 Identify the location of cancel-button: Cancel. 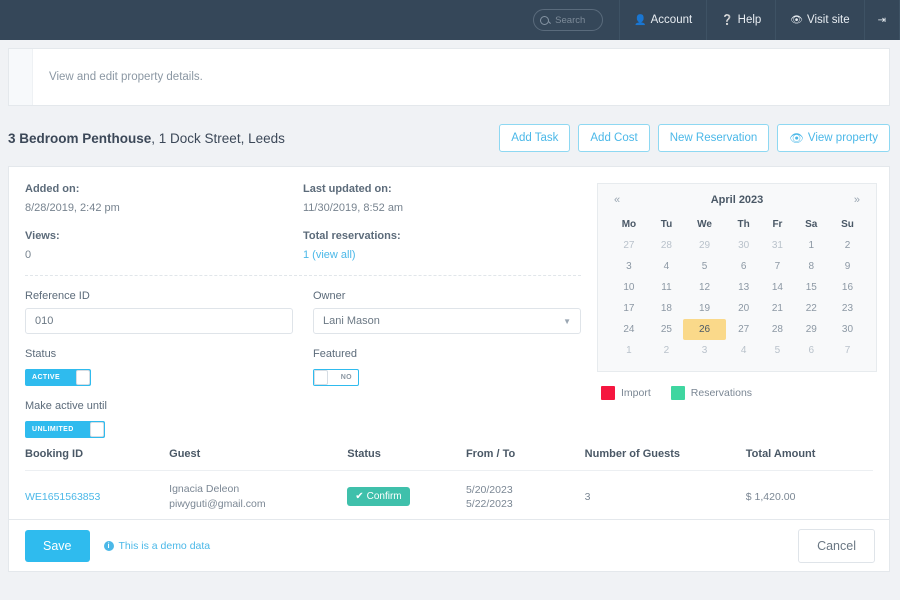
(836, 545).